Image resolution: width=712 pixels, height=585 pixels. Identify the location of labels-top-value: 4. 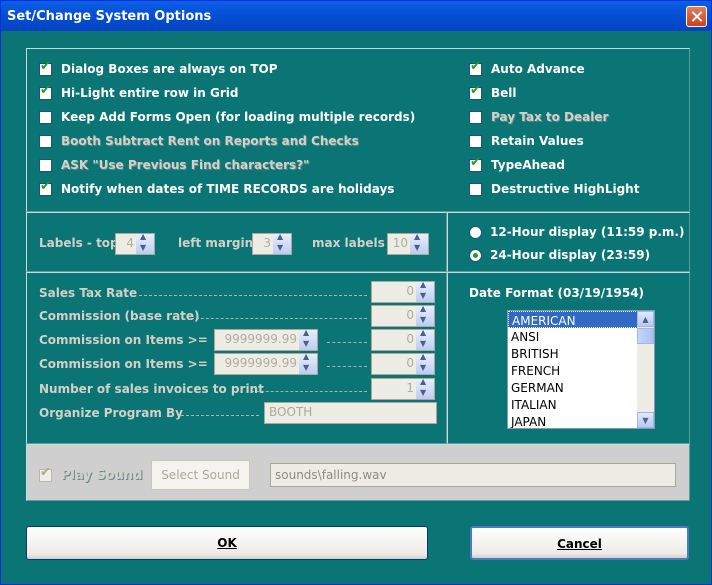
(130, 243).